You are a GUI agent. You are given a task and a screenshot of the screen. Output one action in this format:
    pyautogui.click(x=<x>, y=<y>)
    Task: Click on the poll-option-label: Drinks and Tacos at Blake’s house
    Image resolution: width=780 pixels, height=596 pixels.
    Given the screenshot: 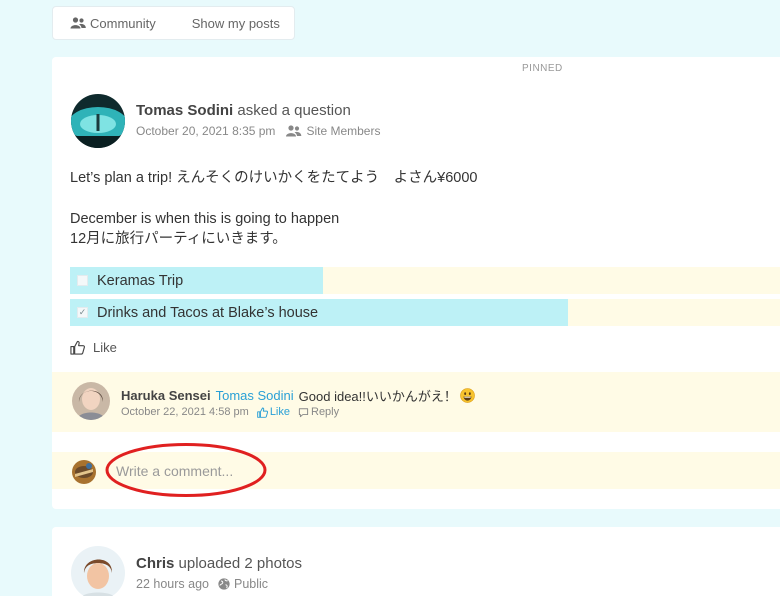 What is the action you would take?
    pyautogui.click(x=208, y=312)
    